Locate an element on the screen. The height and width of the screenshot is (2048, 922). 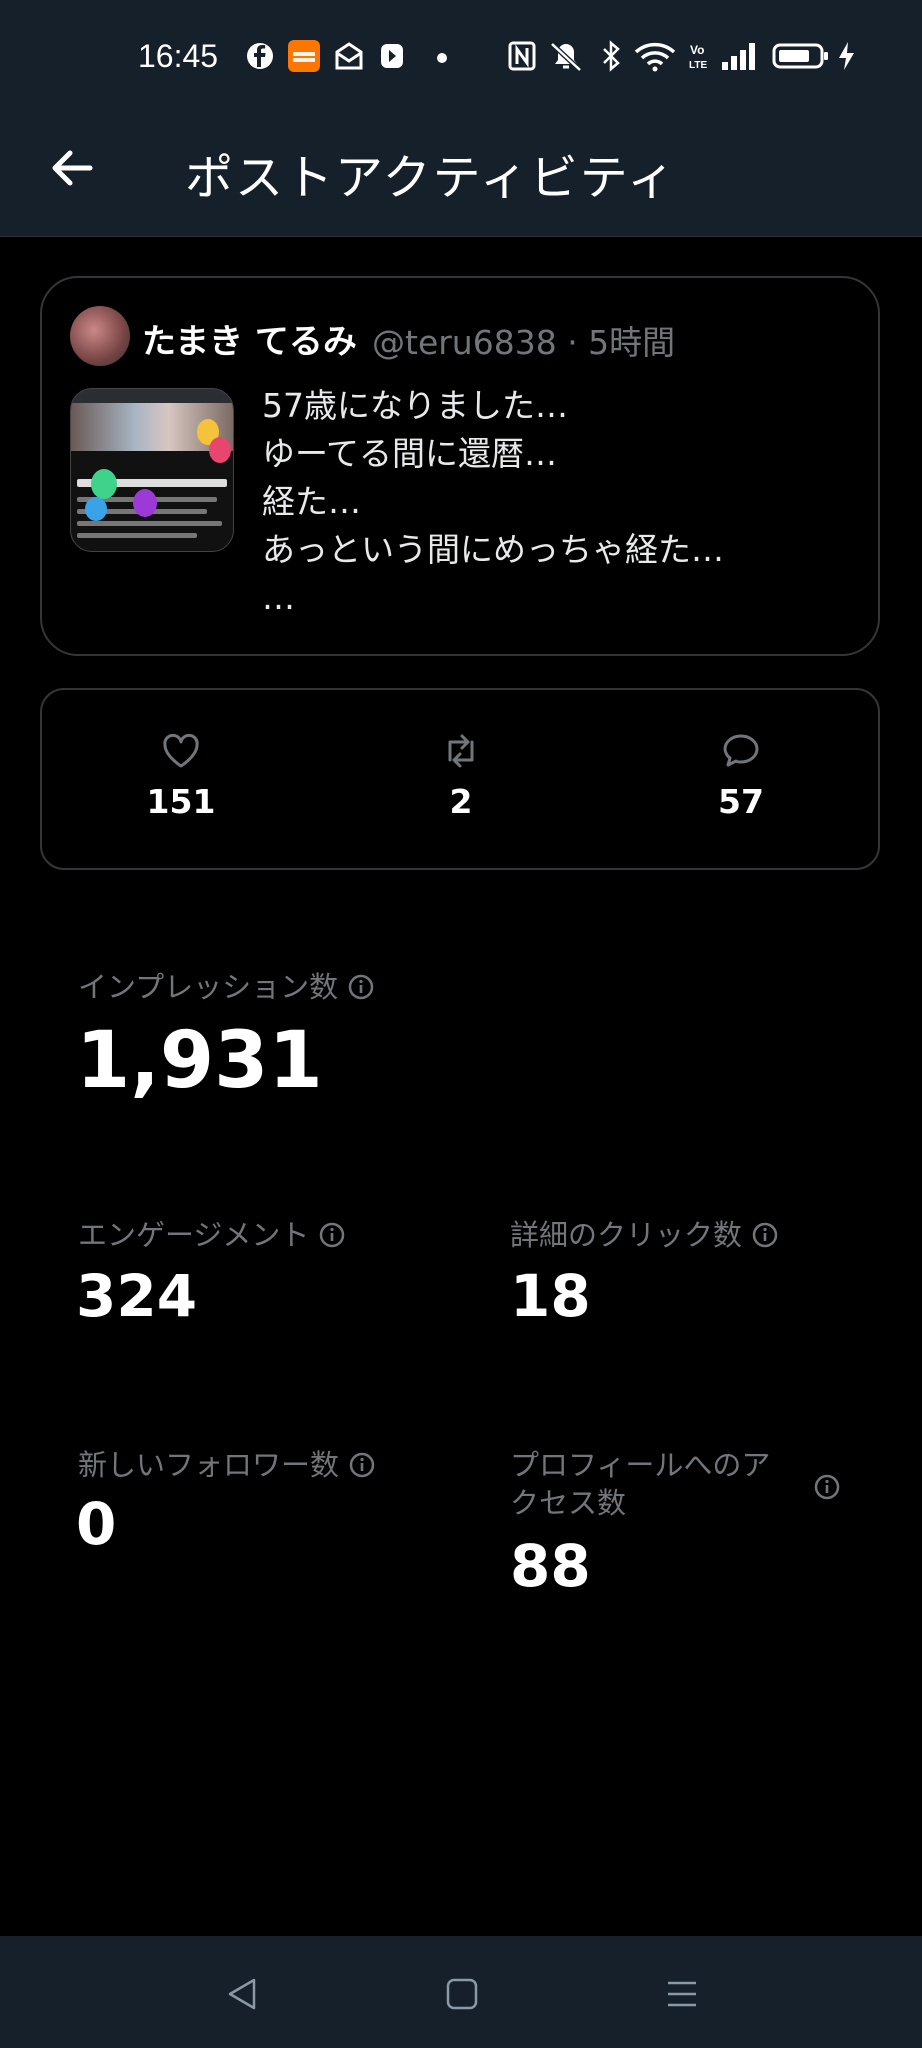
profile-visits-value: 88 is located at coordinates (550, 1566).